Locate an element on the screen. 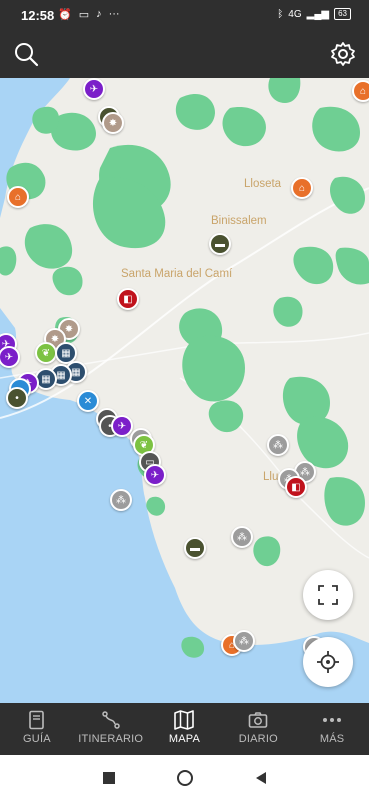  nav-item-diario: DIARIO is located at coordinates (258, 729).